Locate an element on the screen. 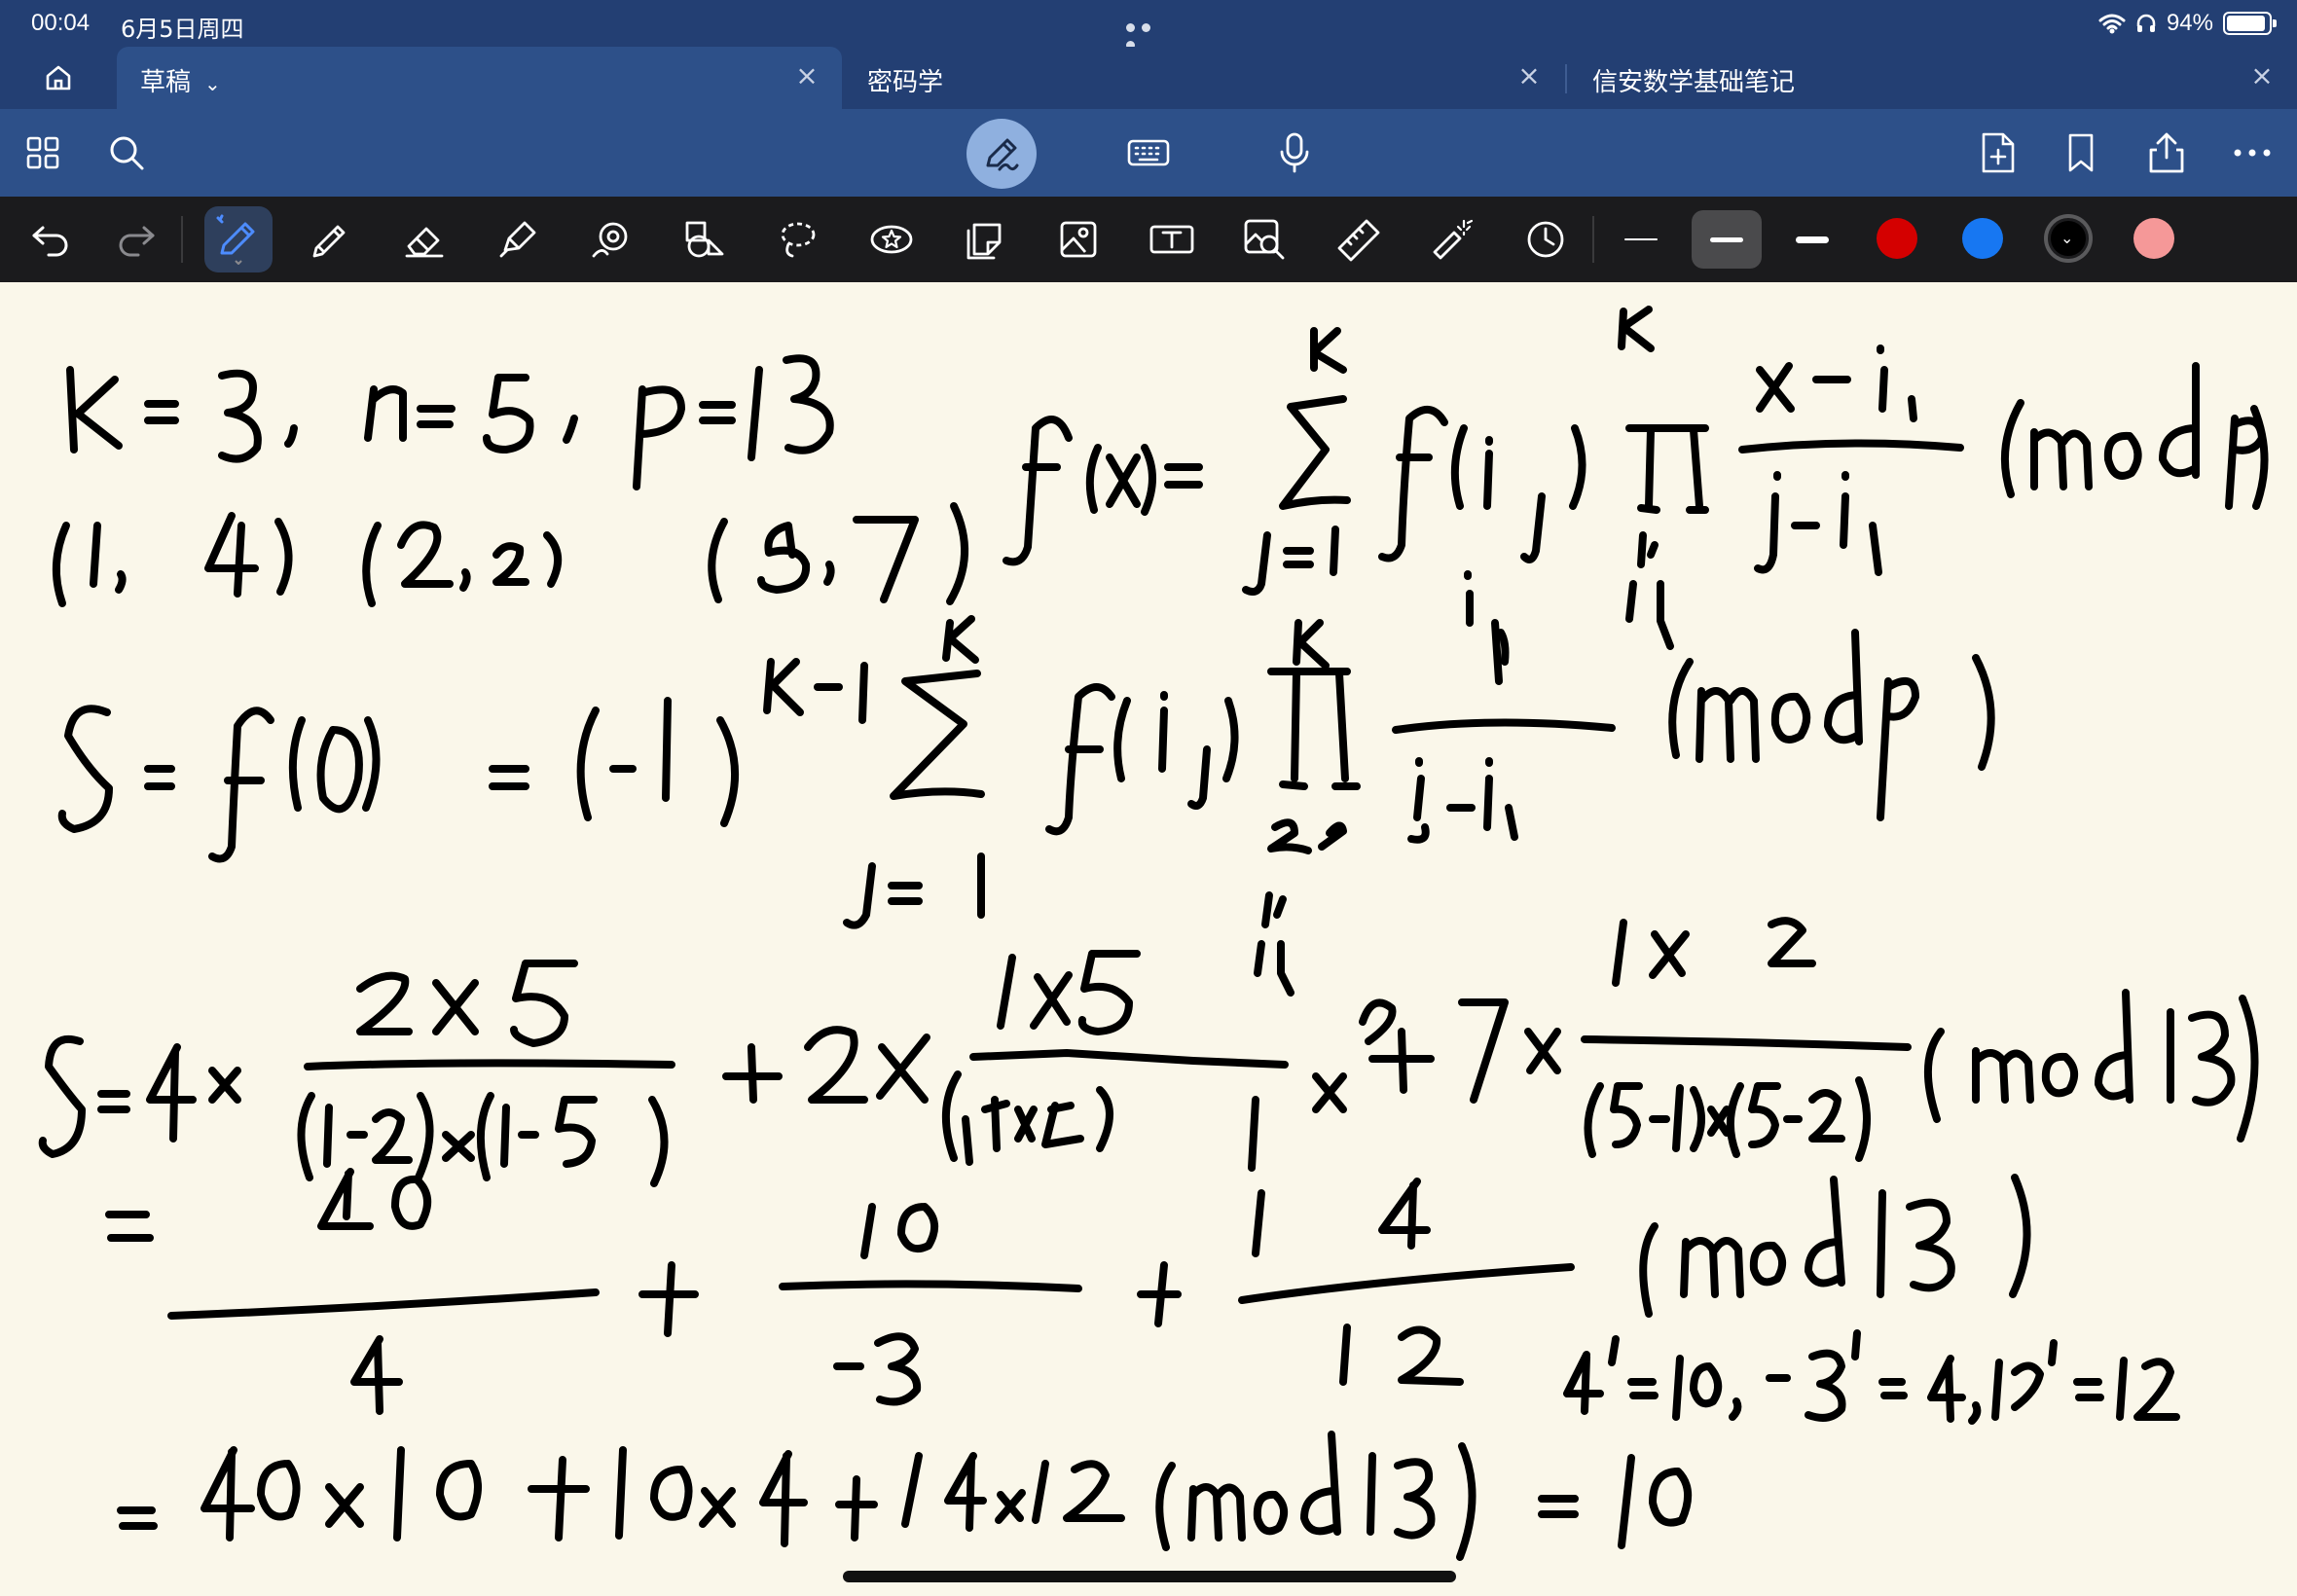 Image resolution: width=2297 pixels, height=1596 pixels. highlighter-icon is located at coordinates (517, 239).